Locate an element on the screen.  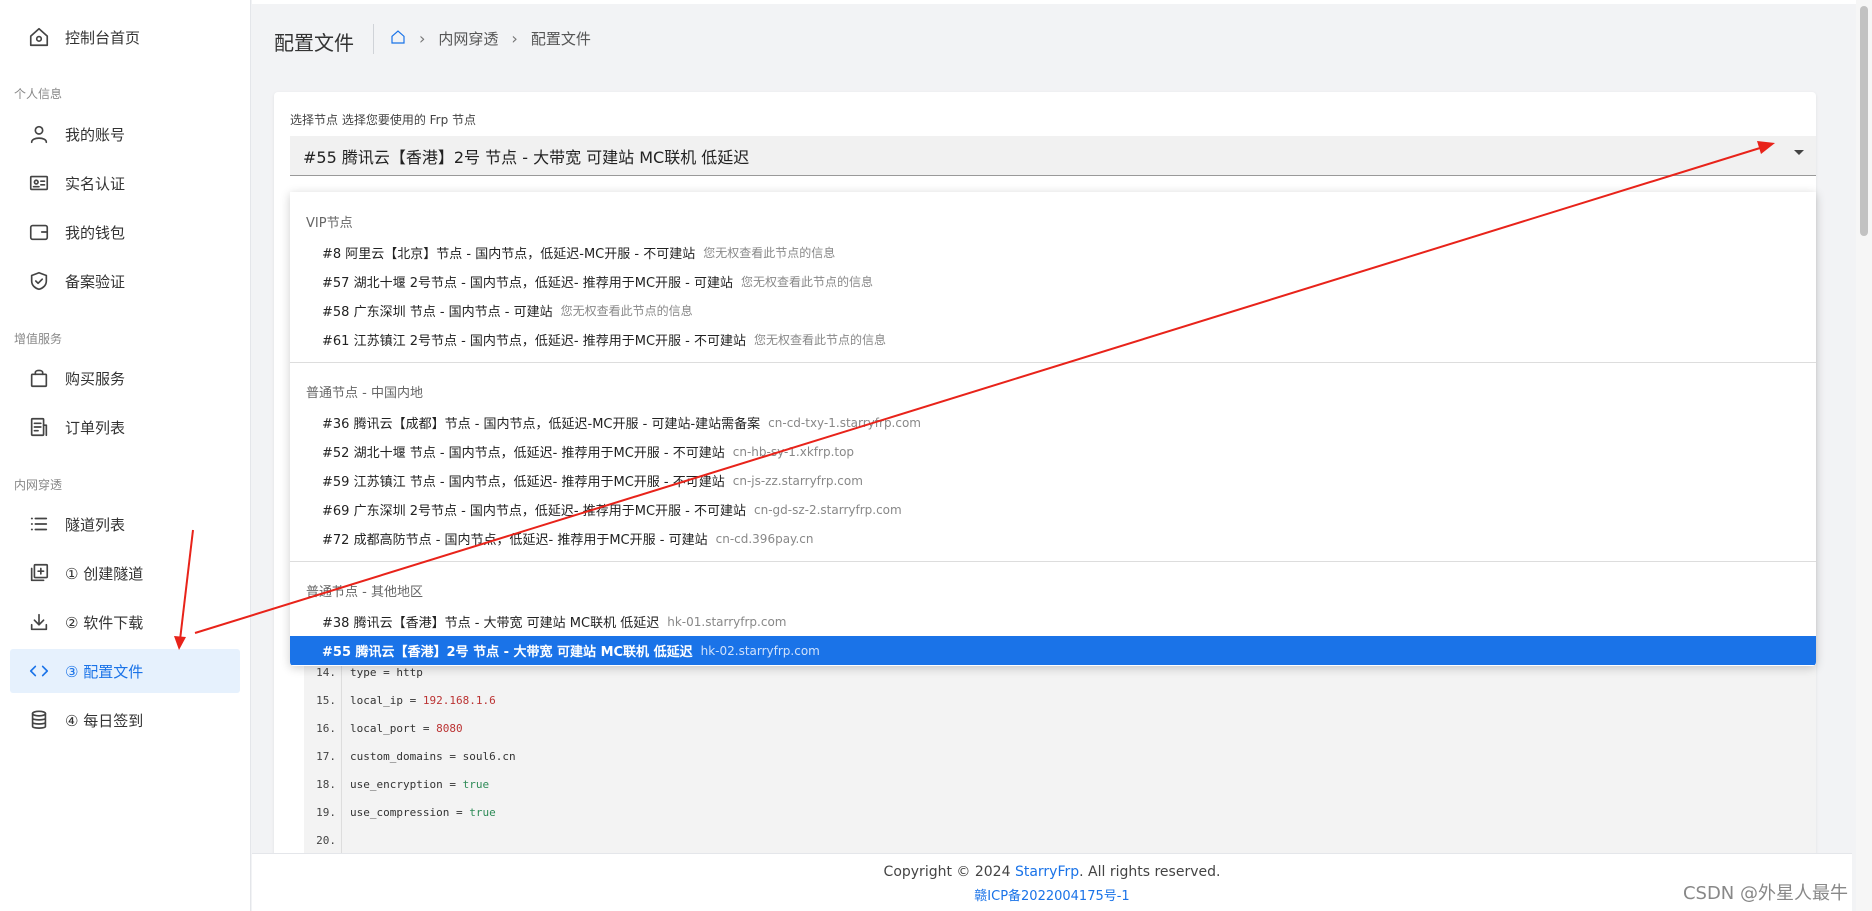
sidebar-item-wallet: 我的钱包 is located at coordinates (125, 232).